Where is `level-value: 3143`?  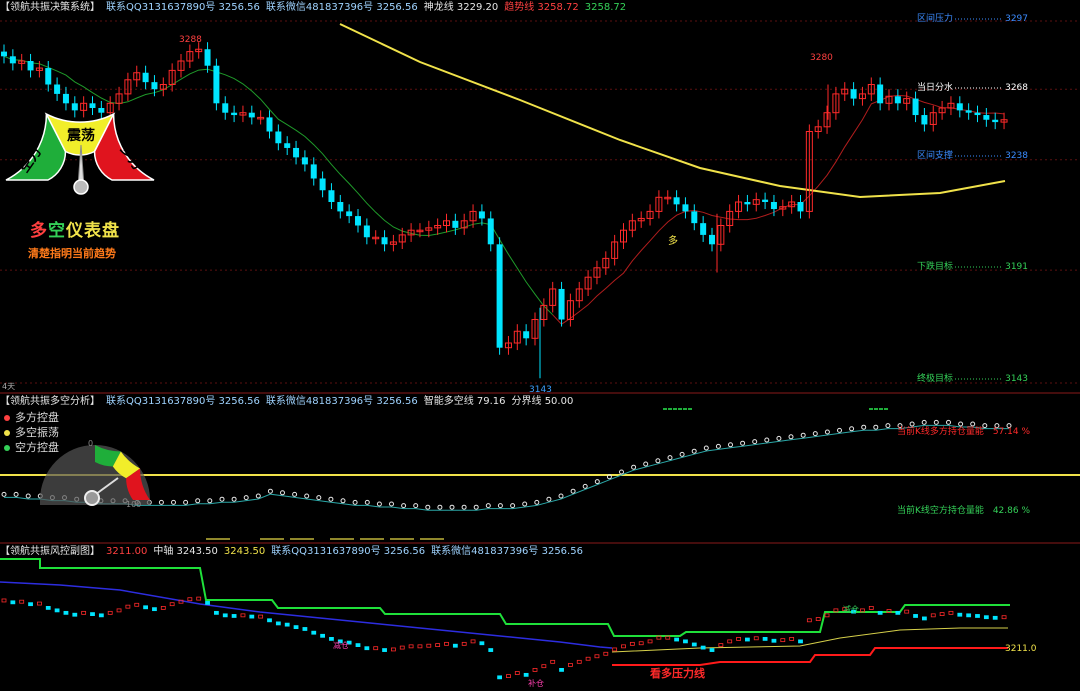
level-value: 3143 is located at coordinates (1016, 379).